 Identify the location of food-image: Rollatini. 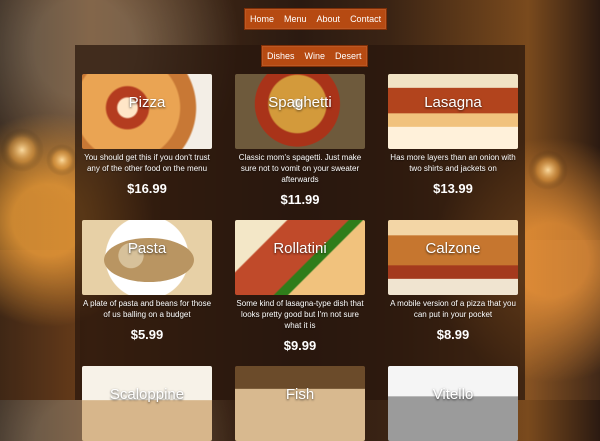
(300, 257).